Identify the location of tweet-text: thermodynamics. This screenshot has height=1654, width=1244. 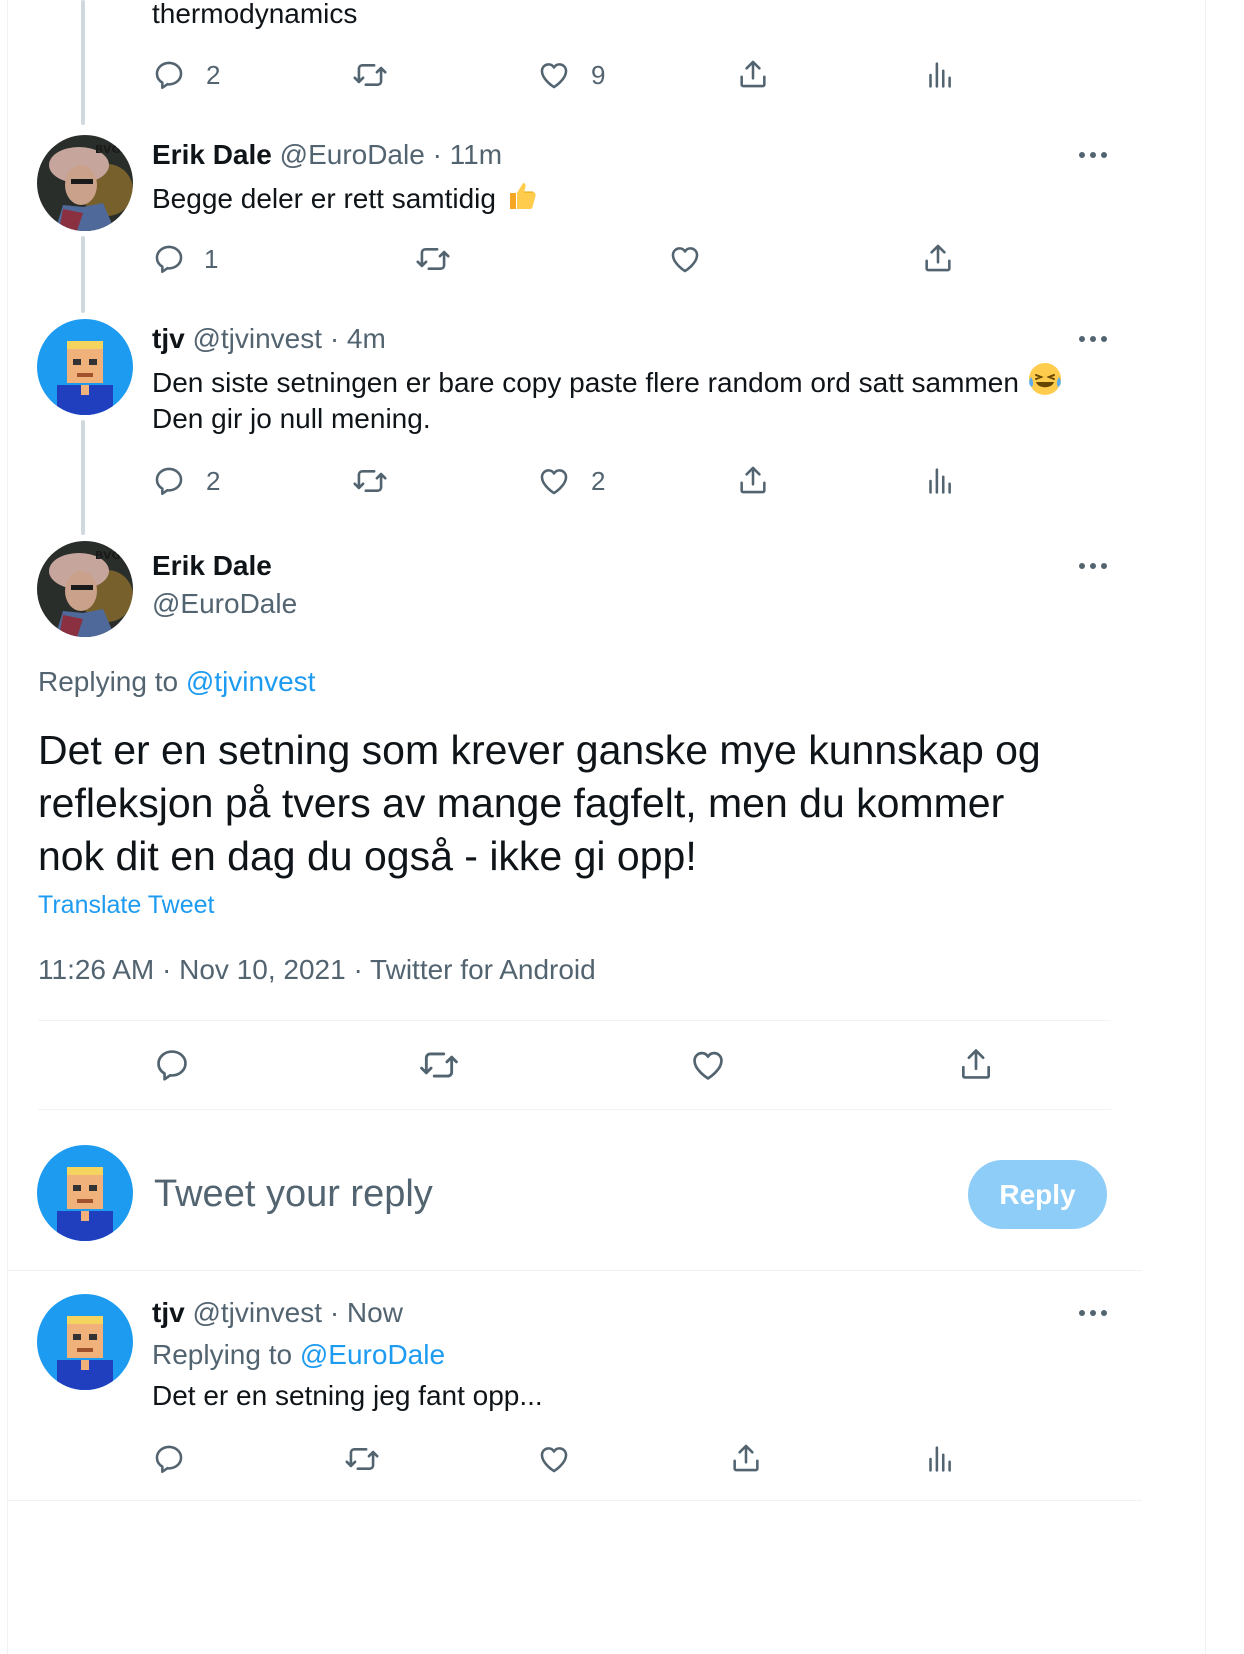
(255, 14).